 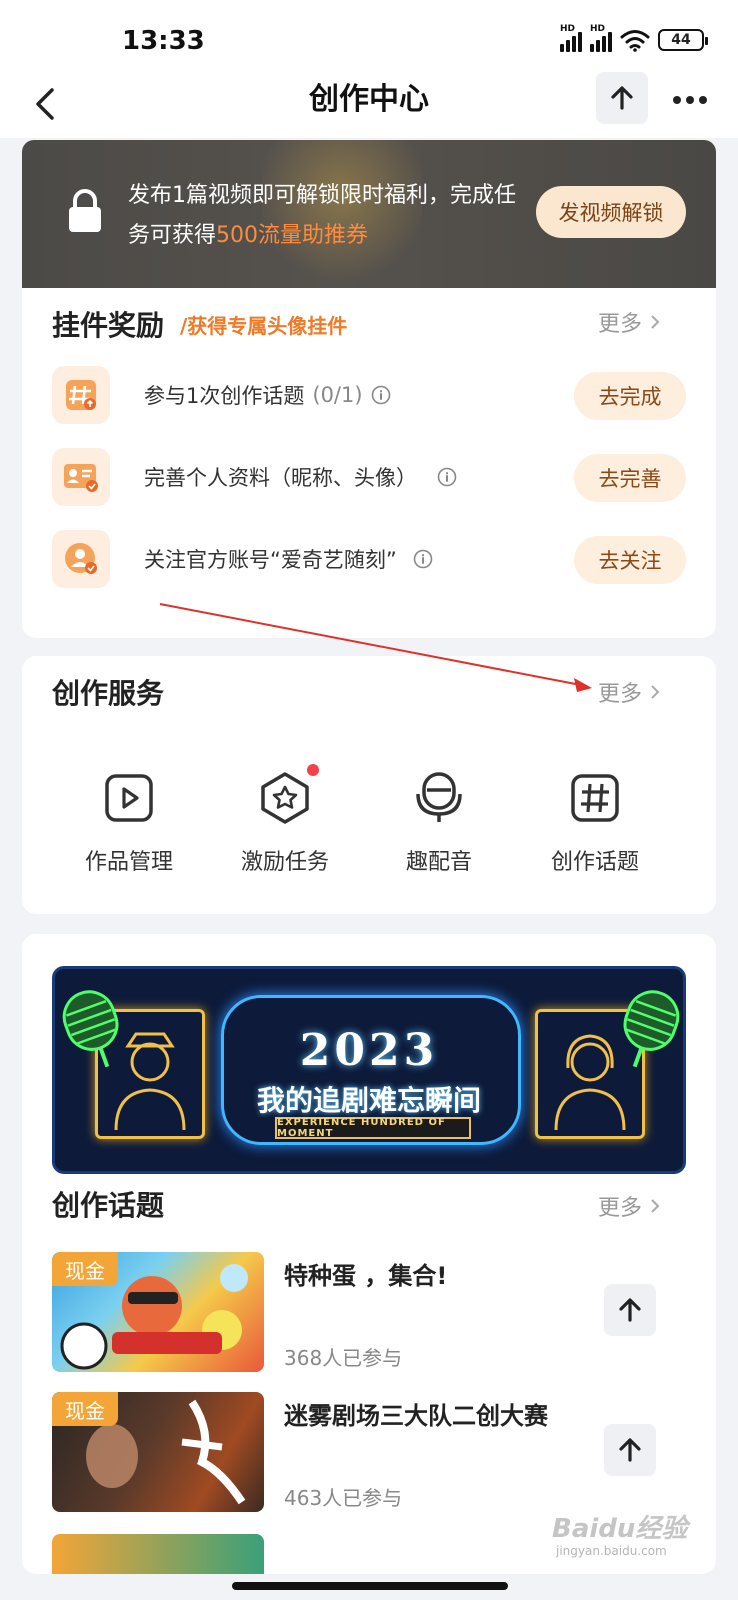 What do you see at coordinates (366, 1276) in the screenshot?
I see `topic-name: 特种蛋 ，集合!` at bounding box center [366, 1276].